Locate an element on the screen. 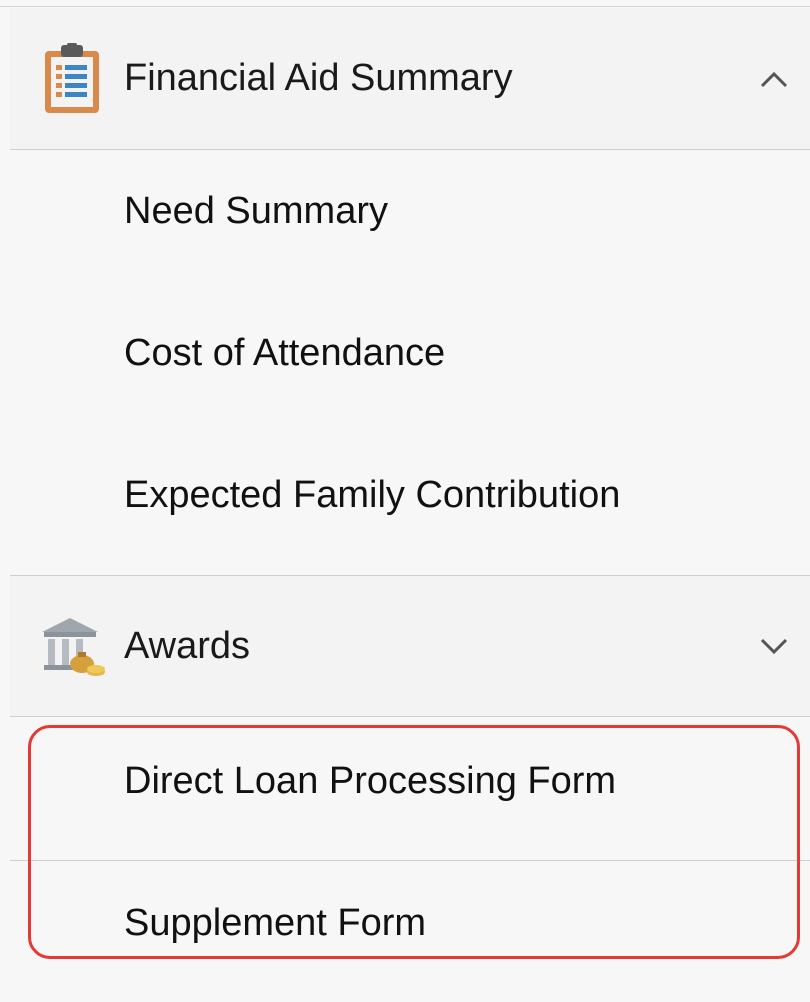  section-header-awards: Awards is located at coordinates (410, 646).